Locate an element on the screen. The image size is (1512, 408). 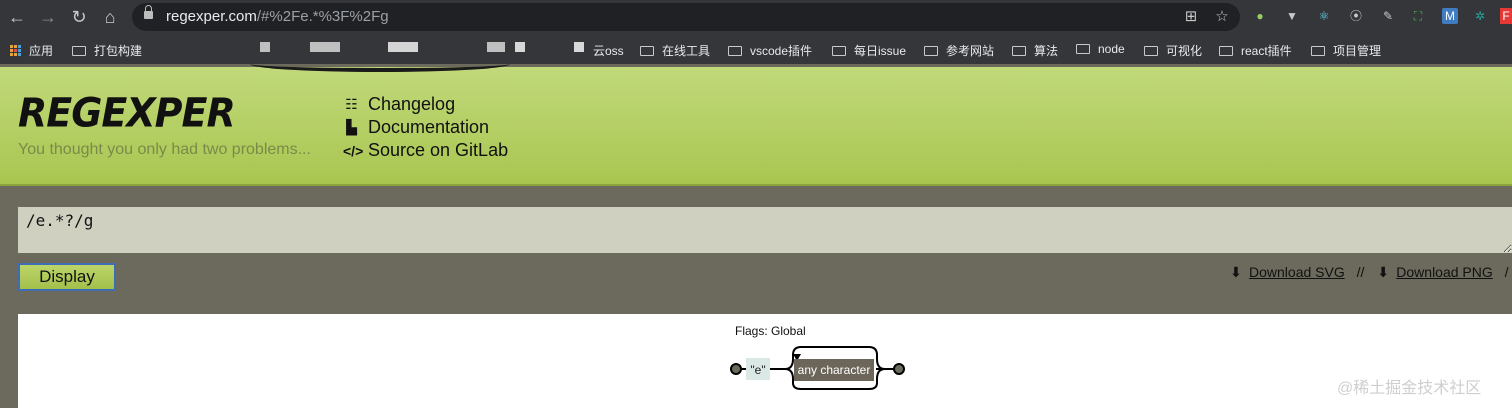
bookmark-folder: 参考网站 is located at coordinates (959, 50).